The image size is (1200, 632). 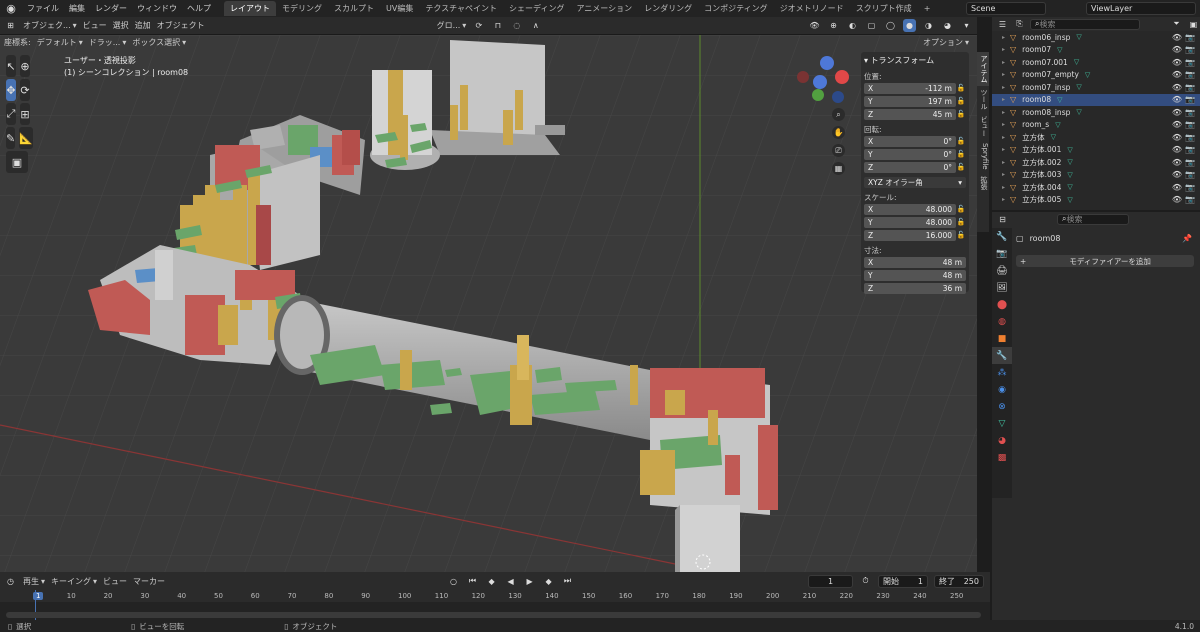 What do you see at coordinates (25, 90) in the screenshot?
I see `rotate-tool-icon: ⟳` at bounding box center [25, 90].